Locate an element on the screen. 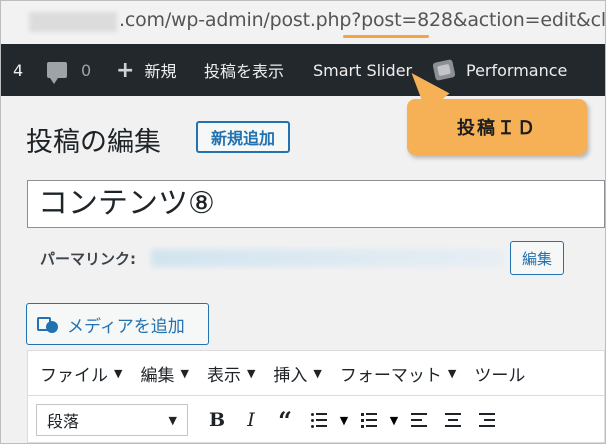 This screenshot has height=444, width=606. menu-insert: 挿入 ▼ is located at coordinates (297, 373).